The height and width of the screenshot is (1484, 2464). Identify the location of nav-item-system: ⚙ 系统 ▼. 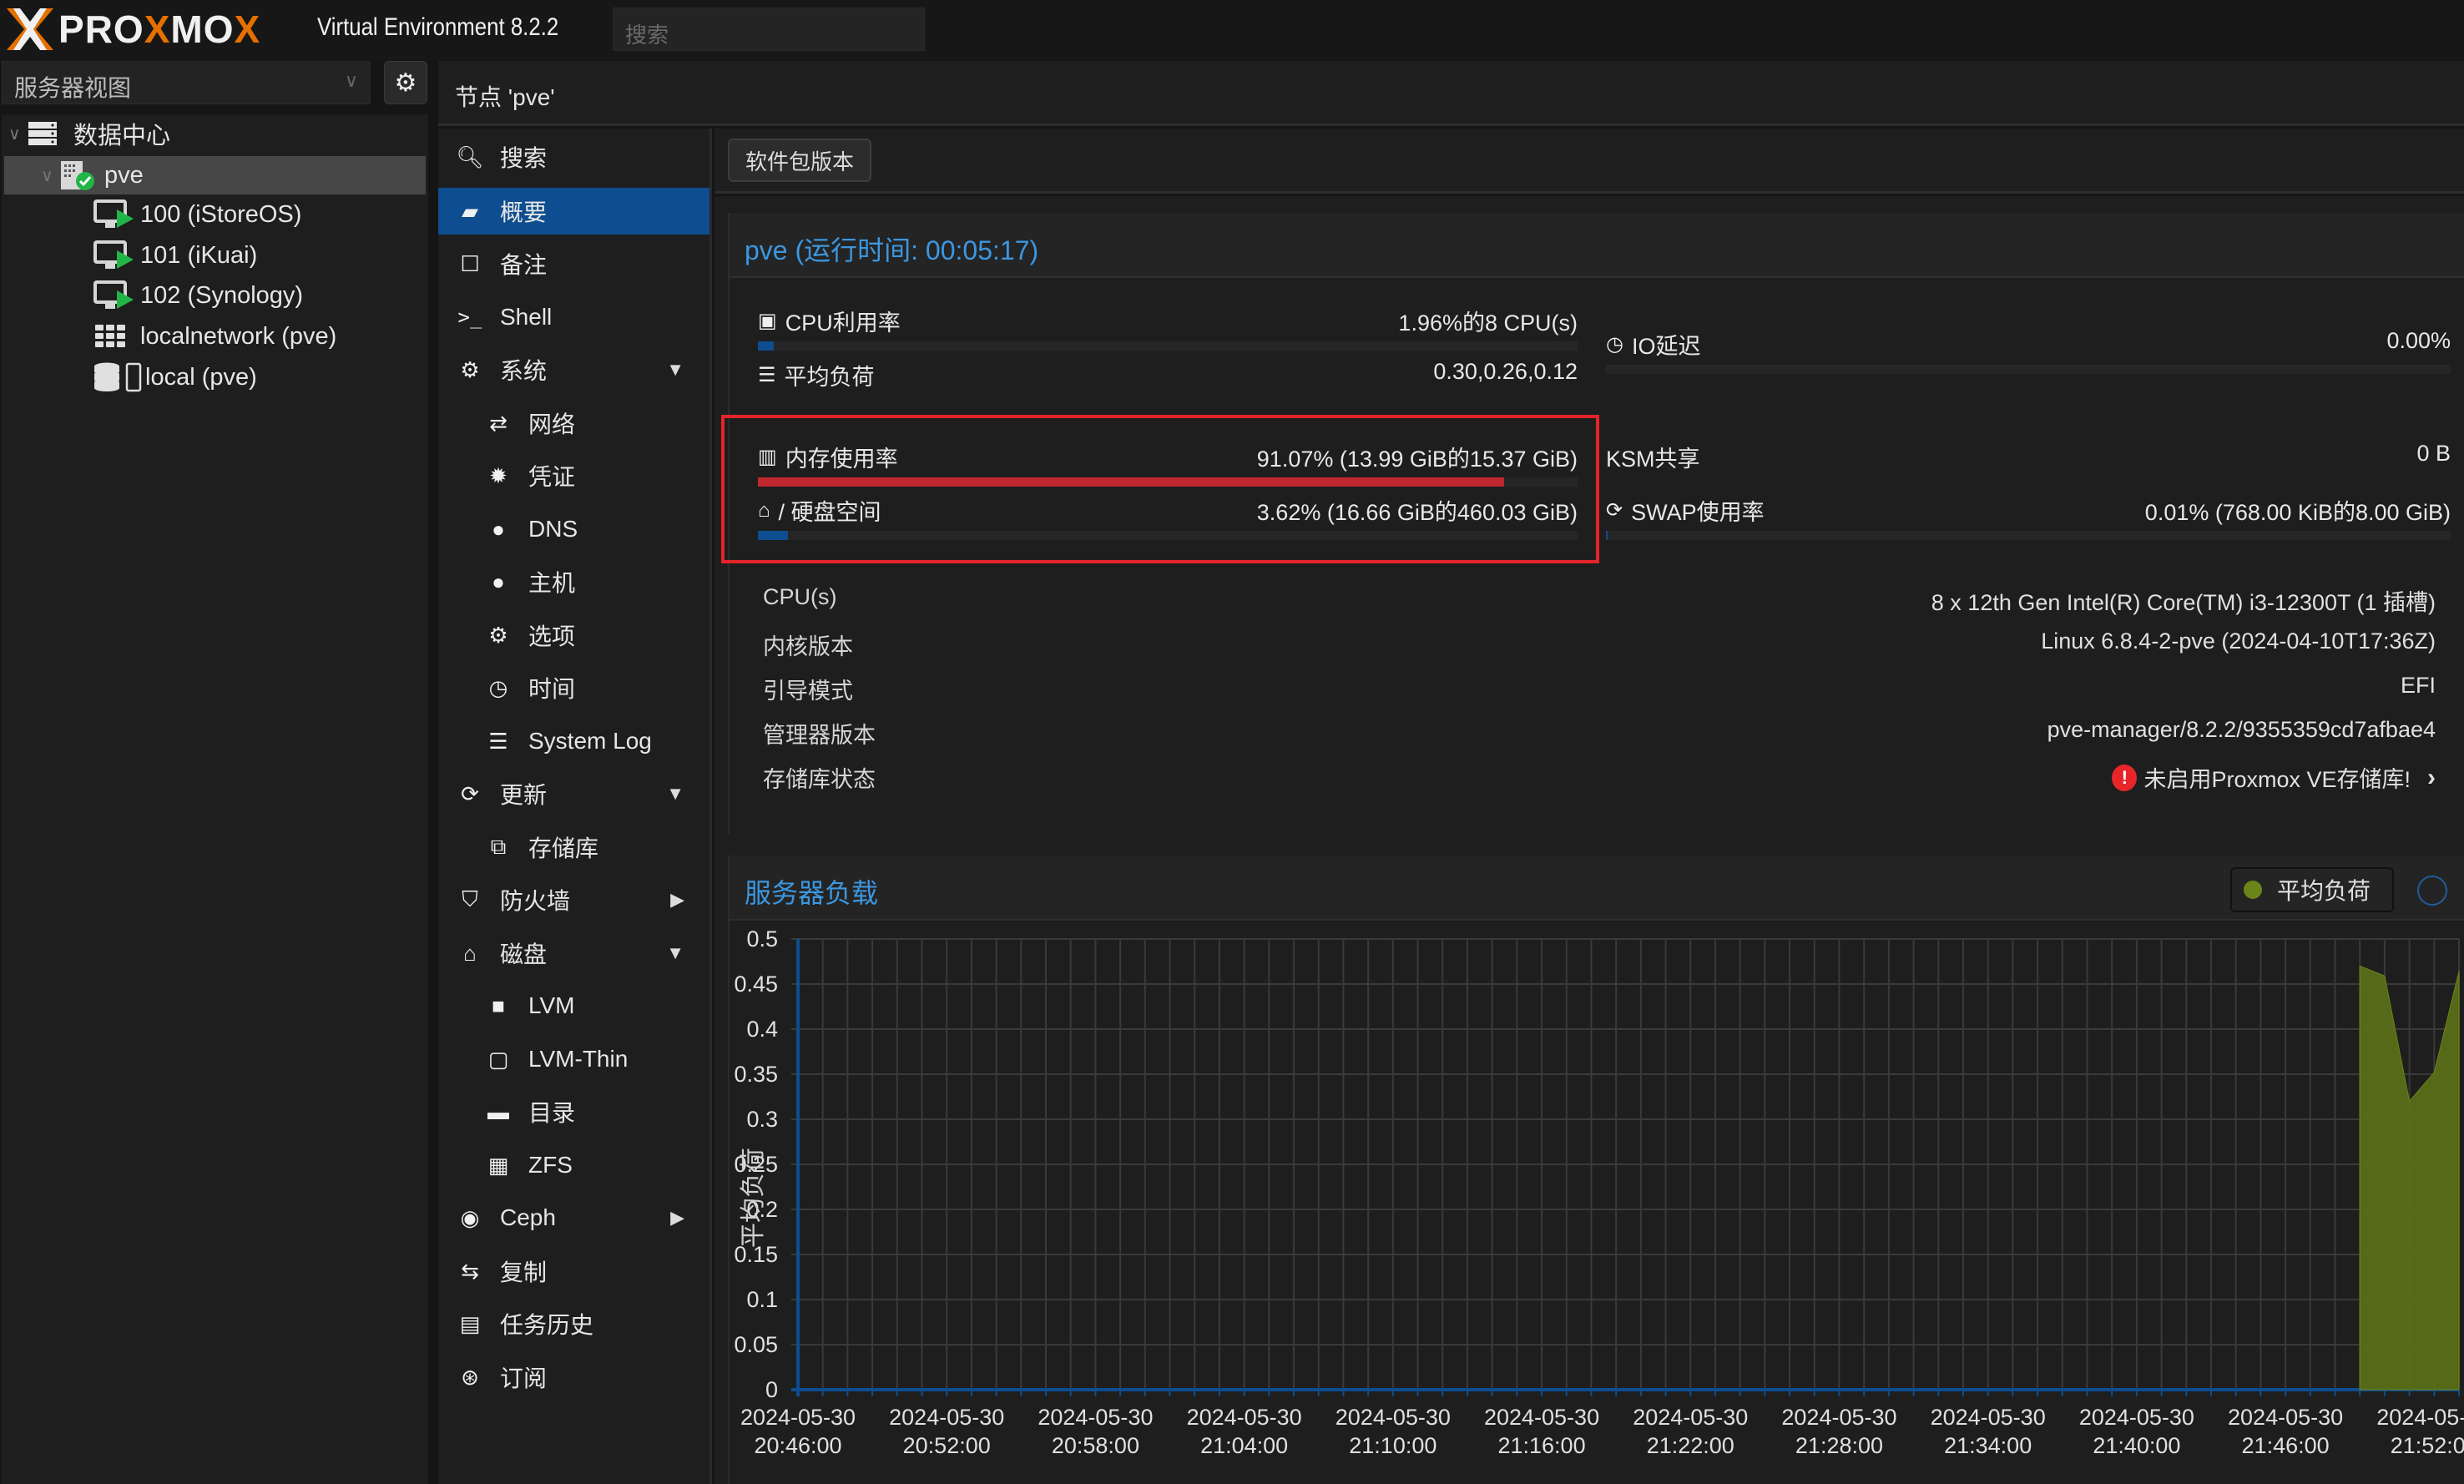
(573, 369).